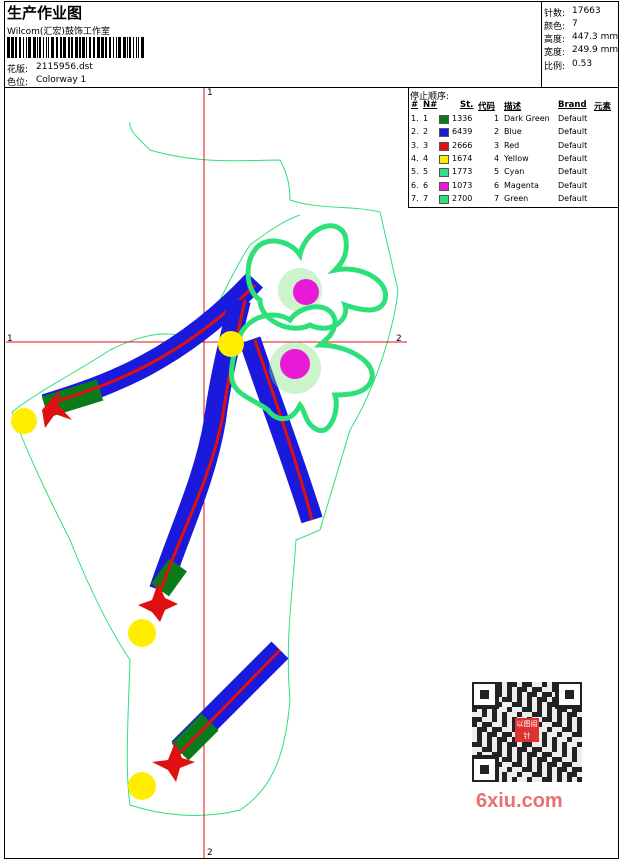 The width and height of the screenshot is (620, 861). I want to click on crosshair-label-right: 2, so click(399, 339).